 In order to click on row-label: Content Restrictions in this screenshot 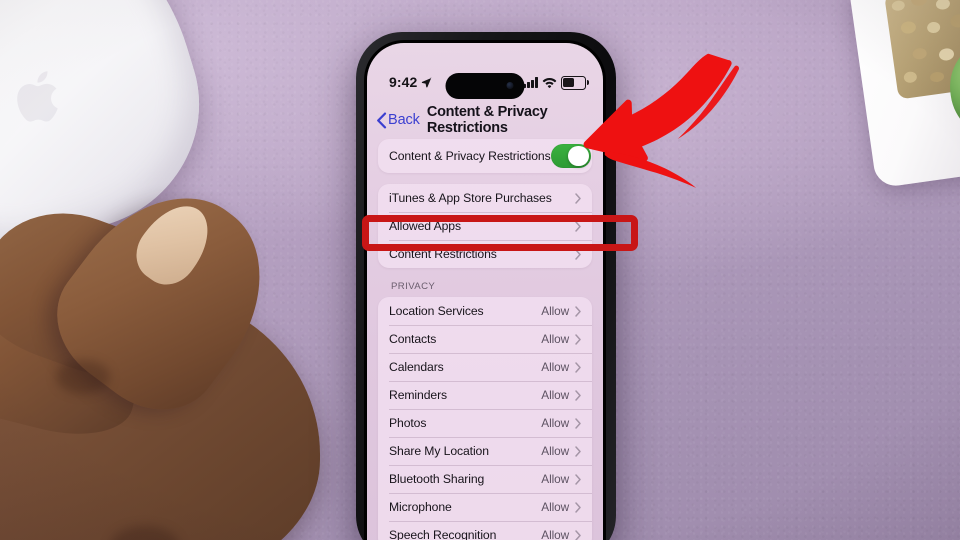, I will do `click(443, 254)`.